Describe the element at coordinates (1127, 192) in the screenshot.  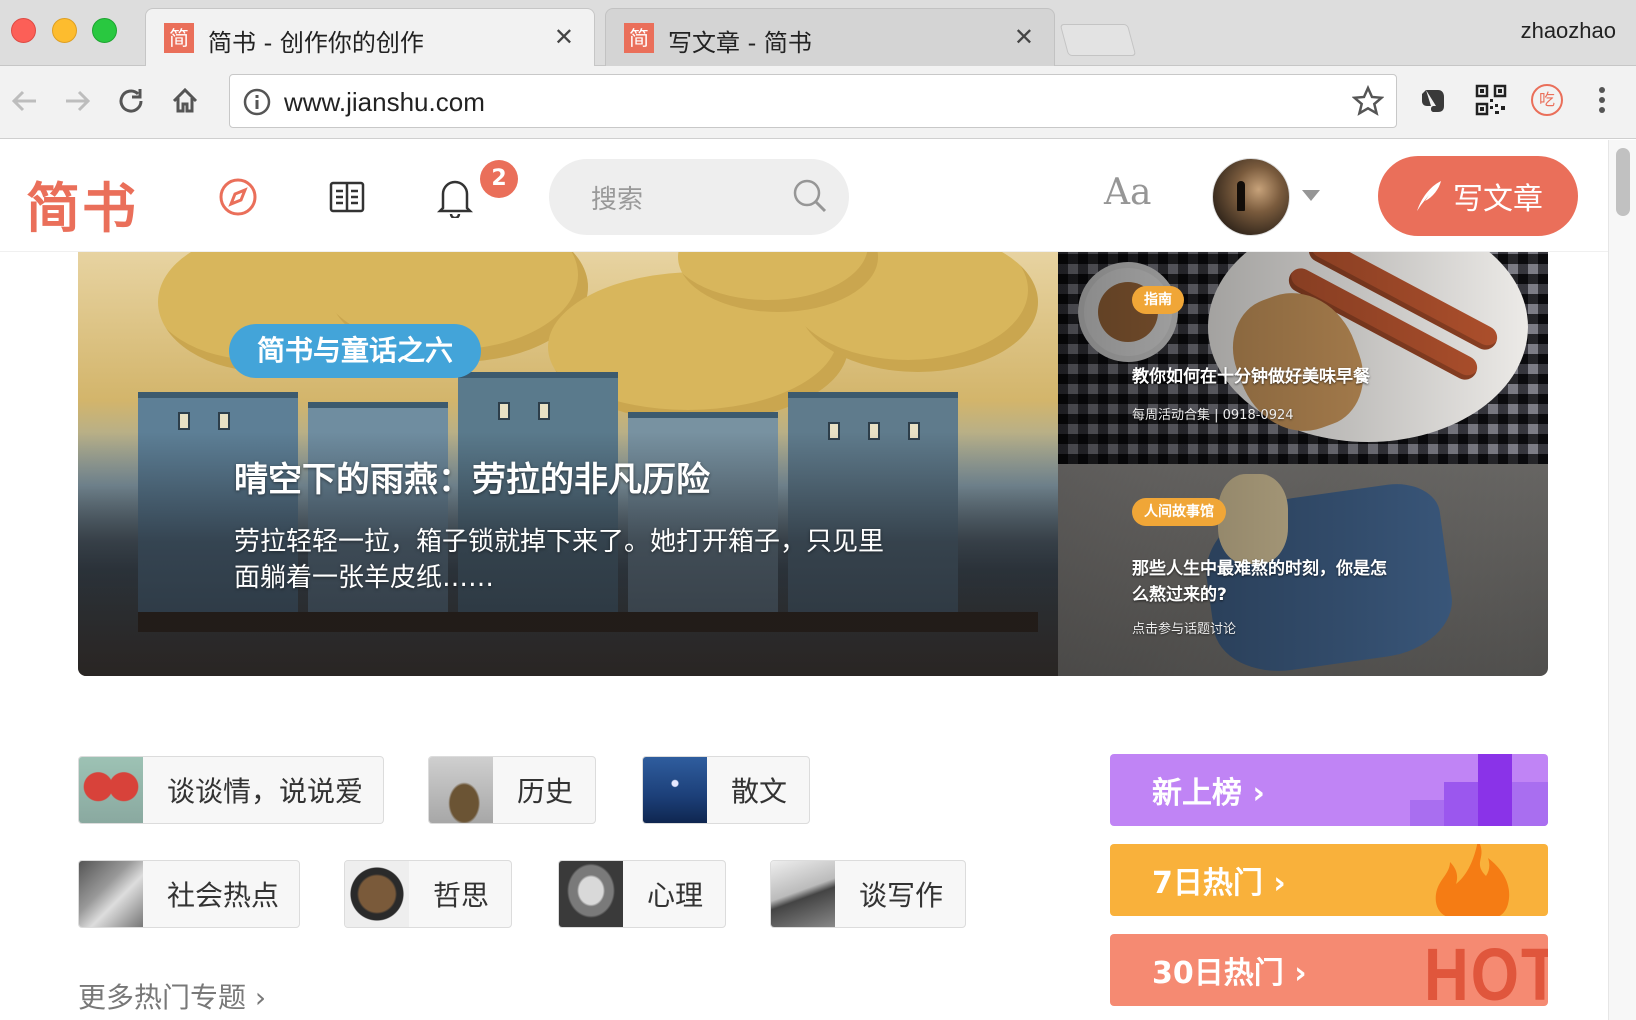
I see `font-setting-toggle: Aa` at that location.